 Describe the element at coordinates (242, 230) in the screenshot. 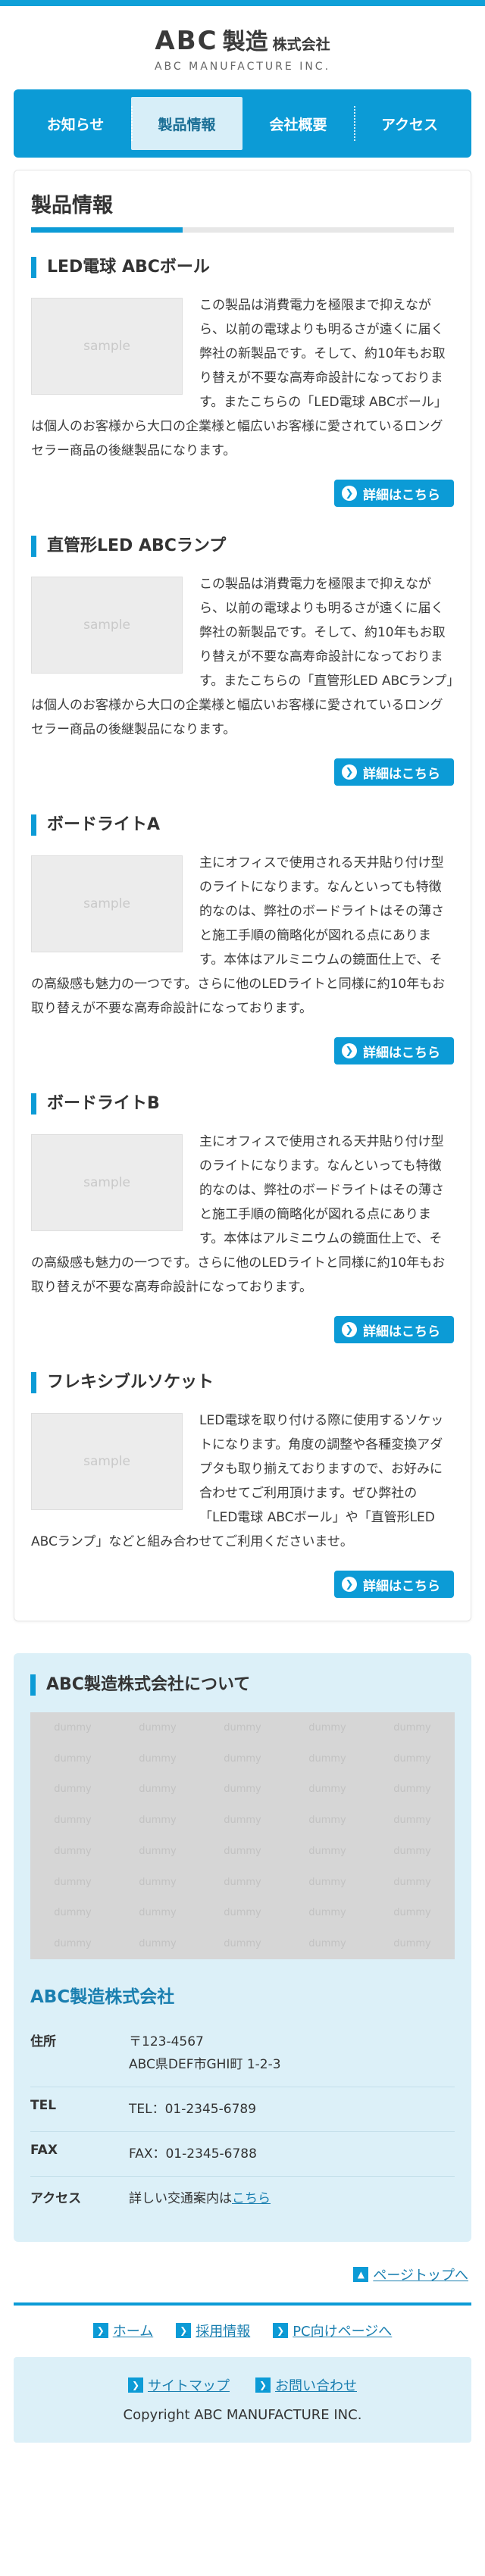

I see `title-underline` at that location.